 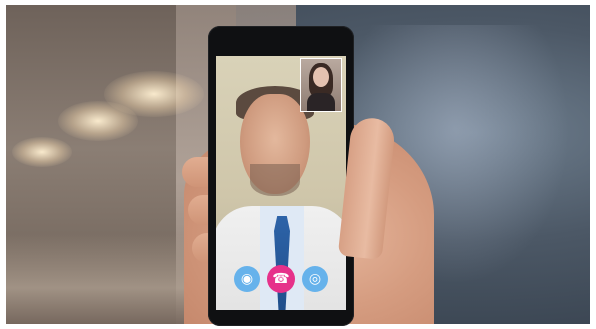 I want to click on woman-face, so click(x=321, y=77).